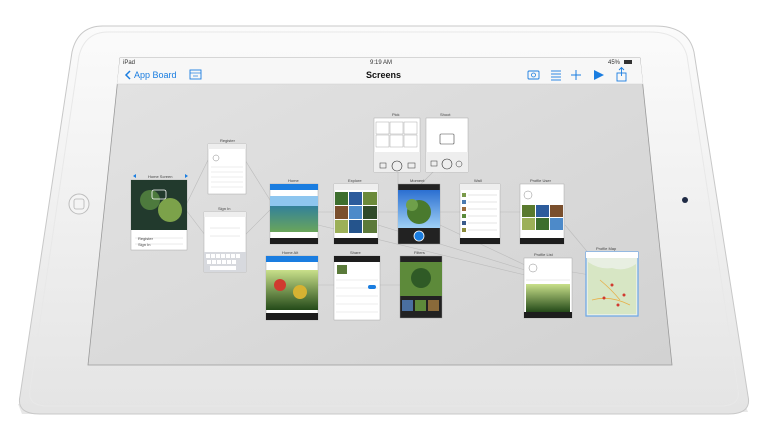 This screenshot has height=428, width=765. What do you see at coordinates (129, 63) in the screenshot?
I see `status-device: iPad` at bounding box center [129, 63].